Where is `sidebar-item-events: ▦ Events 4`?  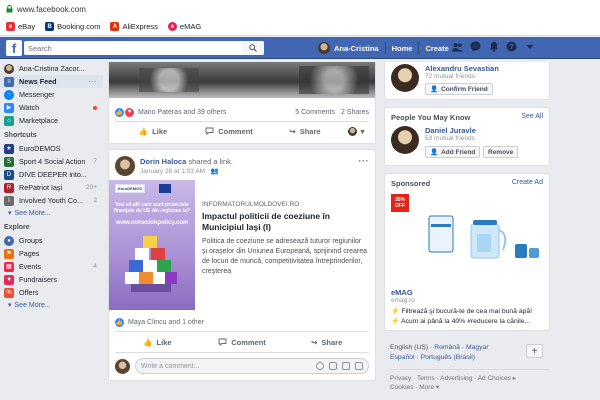
sidebar-item-events: ▦ Events 4 is located at coordinates (51, 266).